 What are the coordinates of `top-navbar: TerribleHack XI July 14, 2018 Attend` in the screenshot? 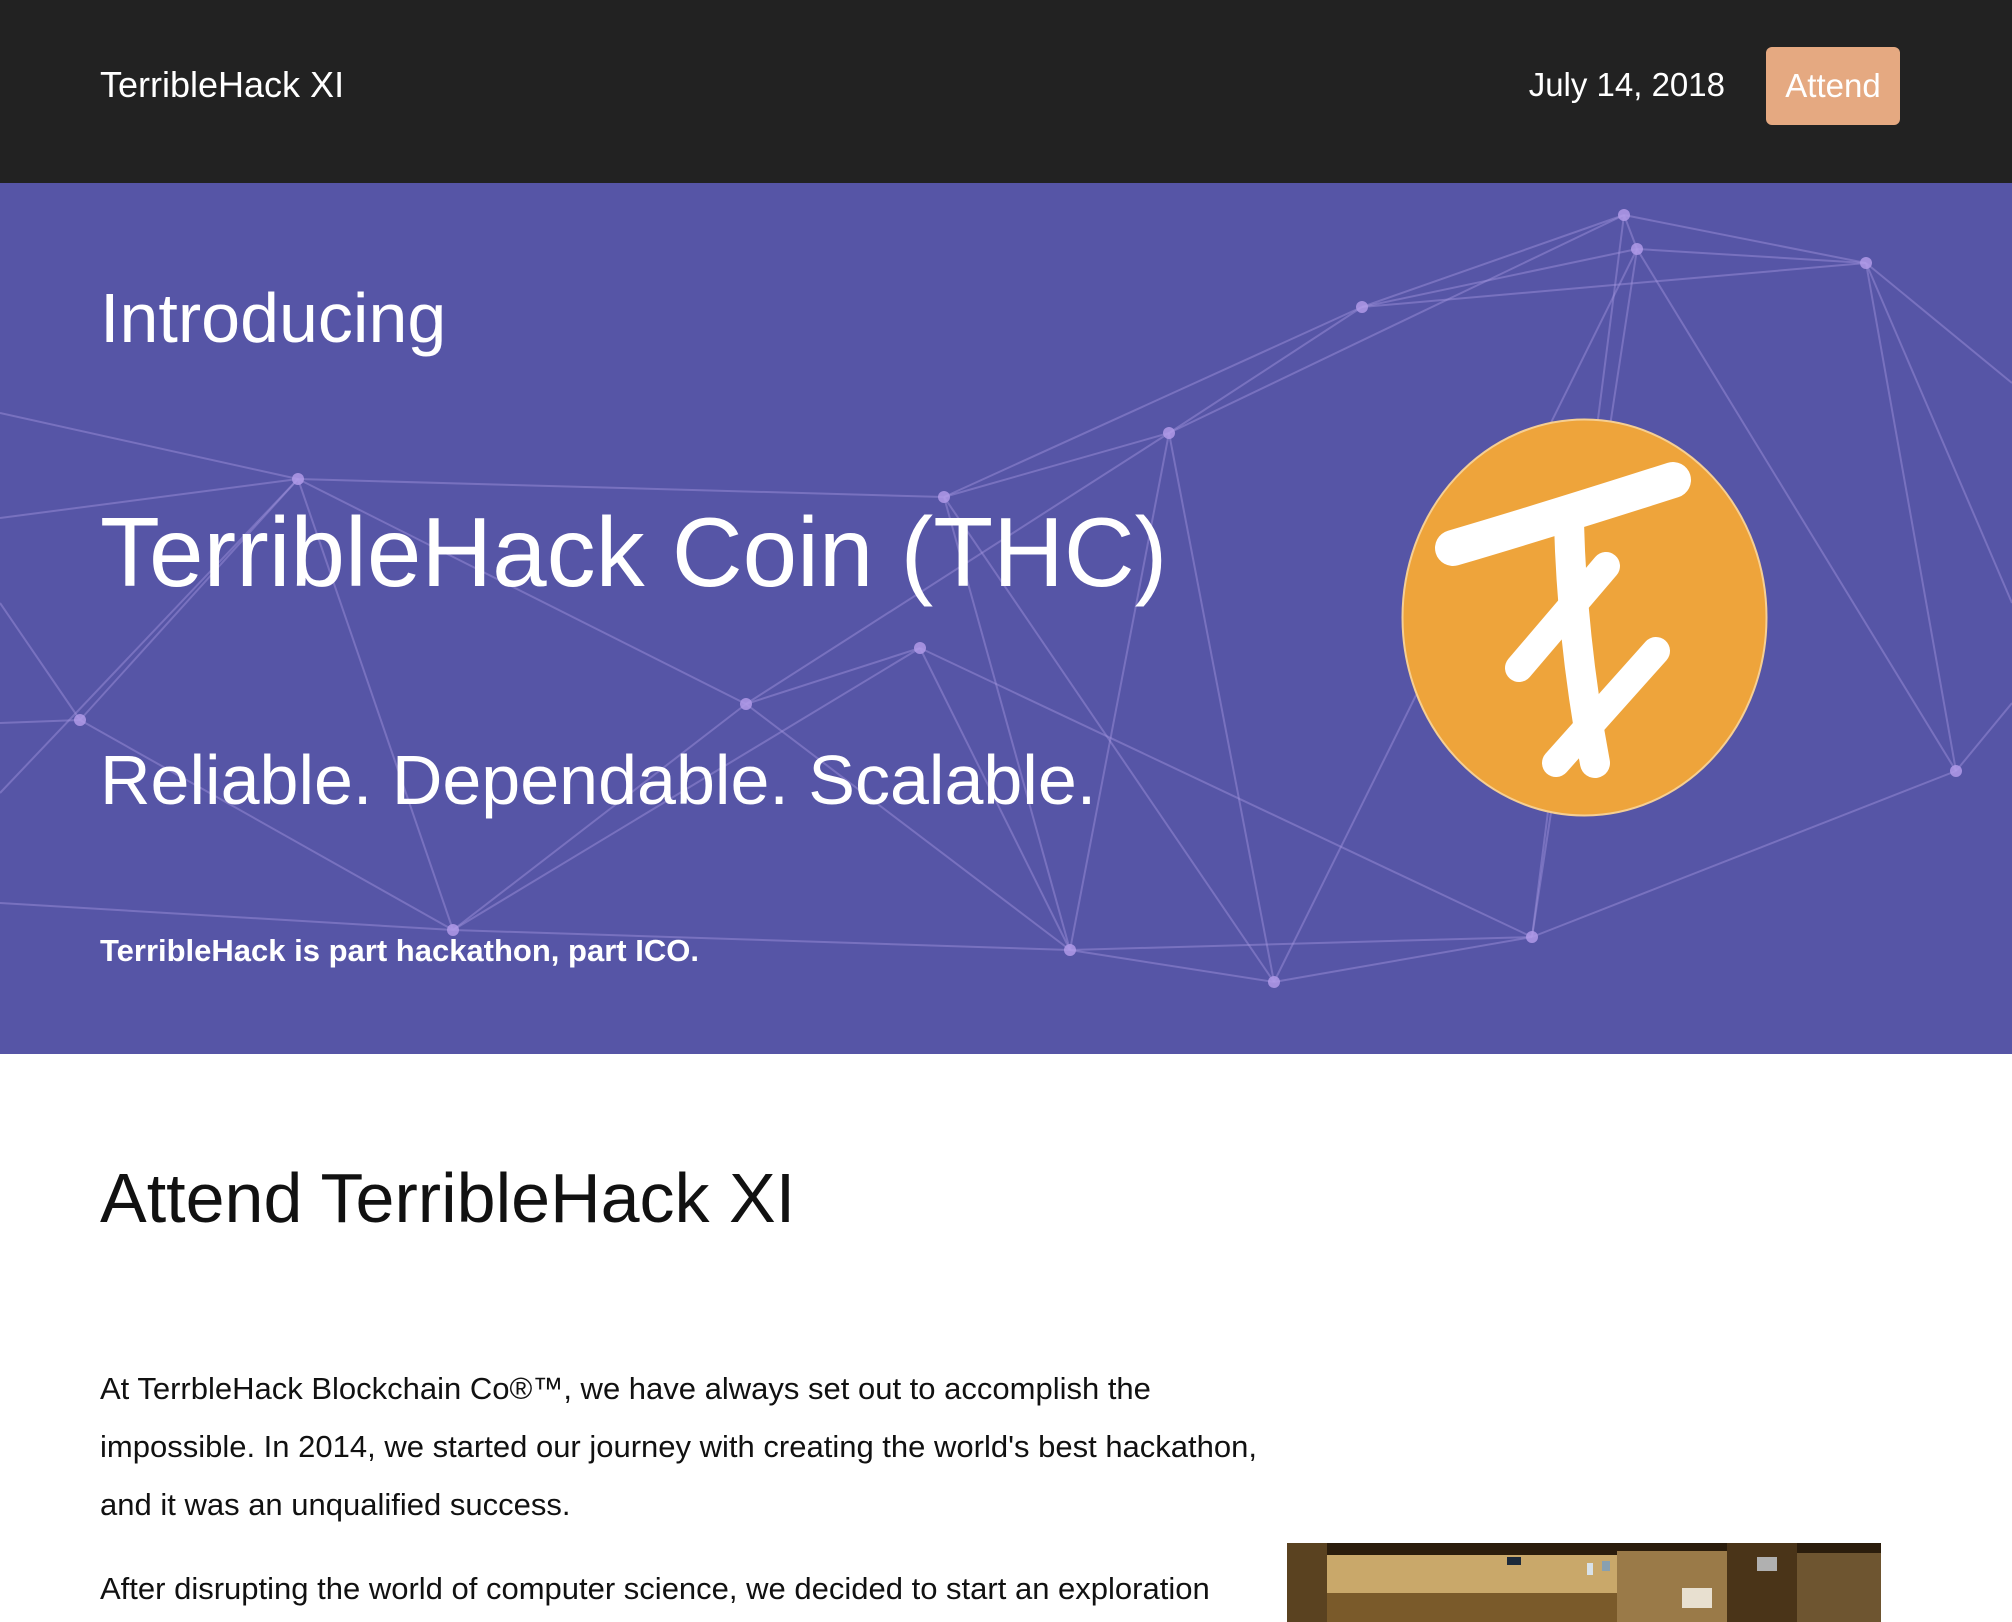 It's located at (1006, 91).